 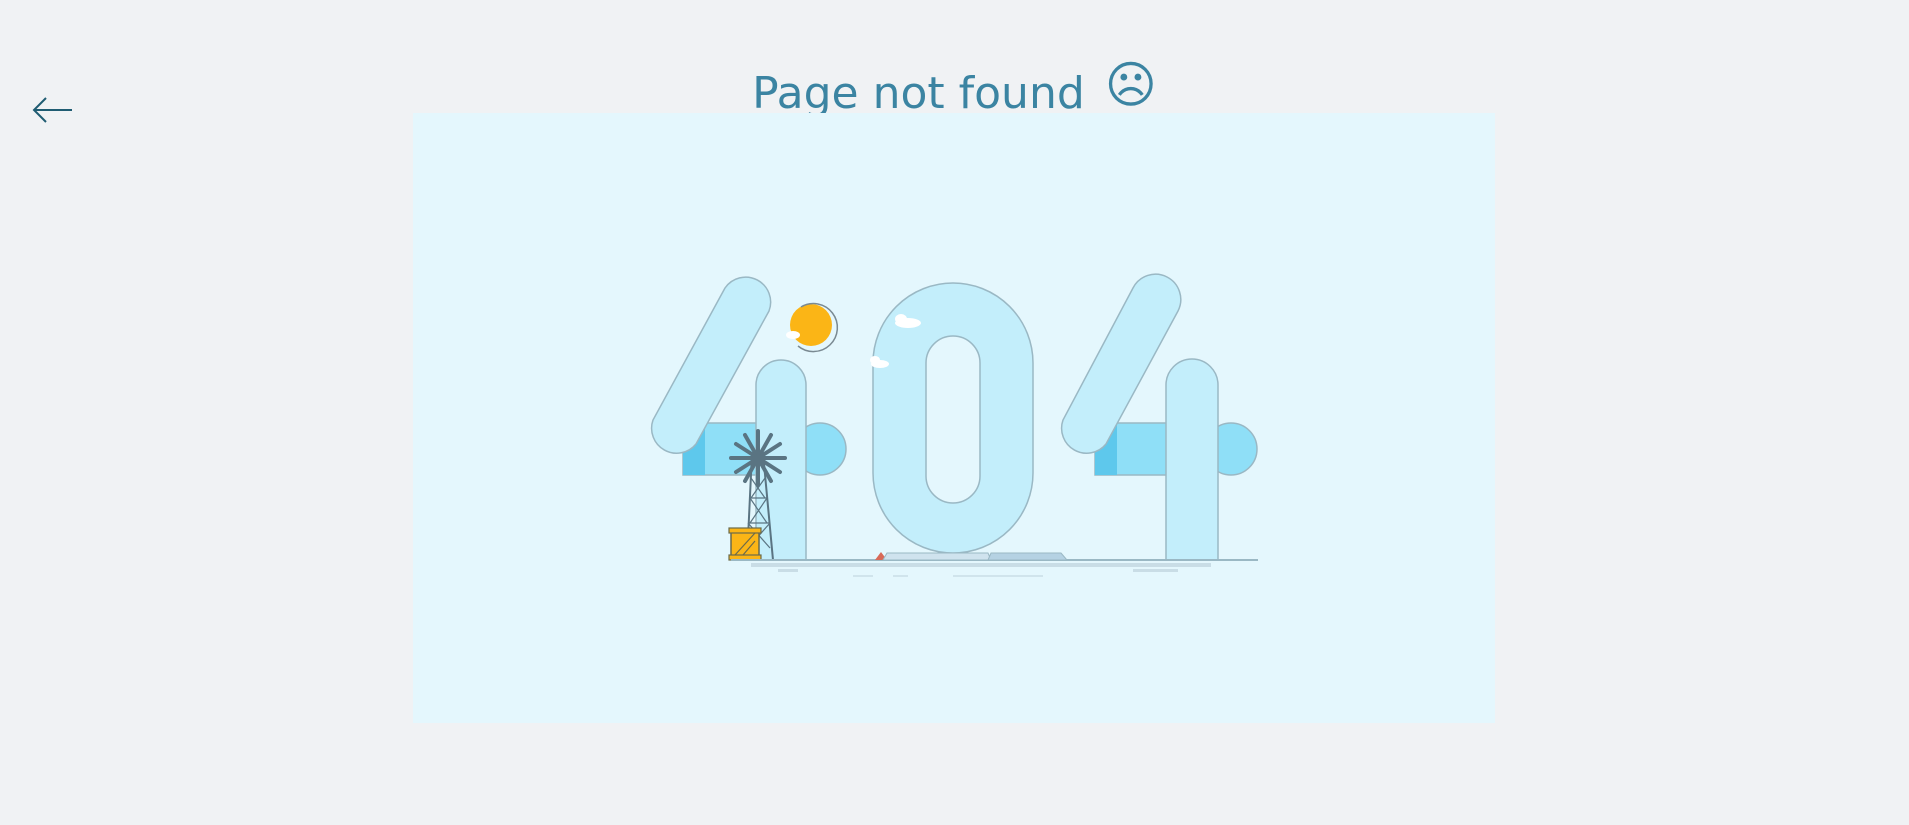 I want to click on page-title: Page not found, so click(x=918, y=93).